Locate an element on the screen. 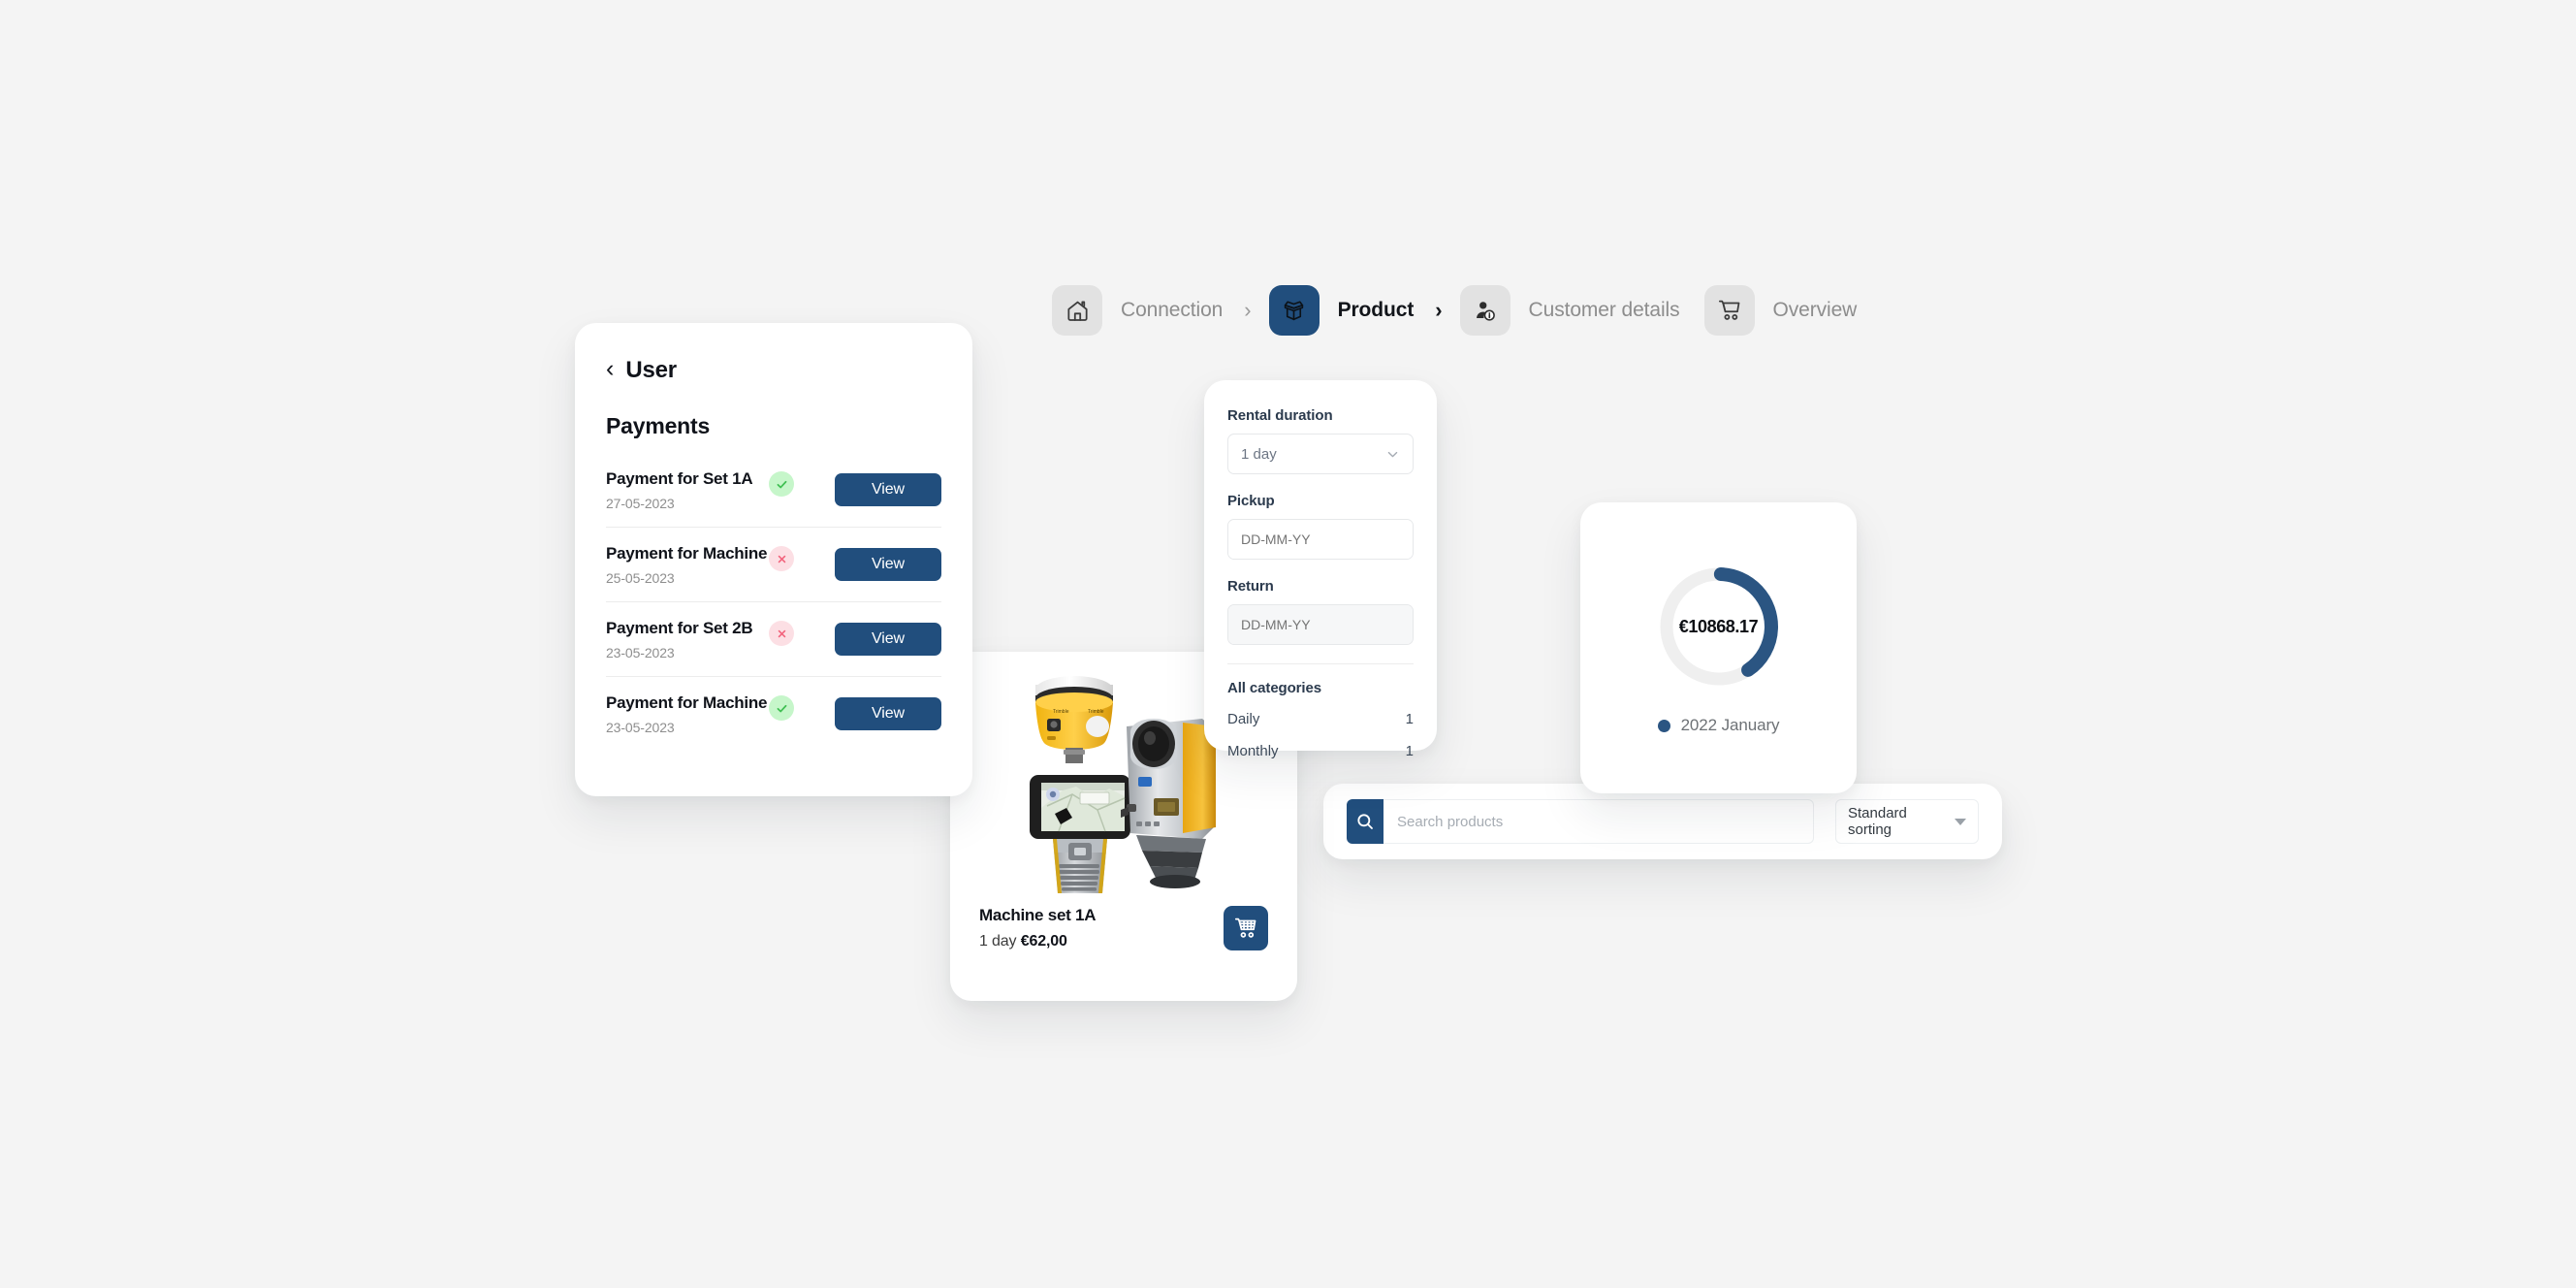  table-row: Payment for Machine 23-05-2023 View is located at coordinates (773, 714).